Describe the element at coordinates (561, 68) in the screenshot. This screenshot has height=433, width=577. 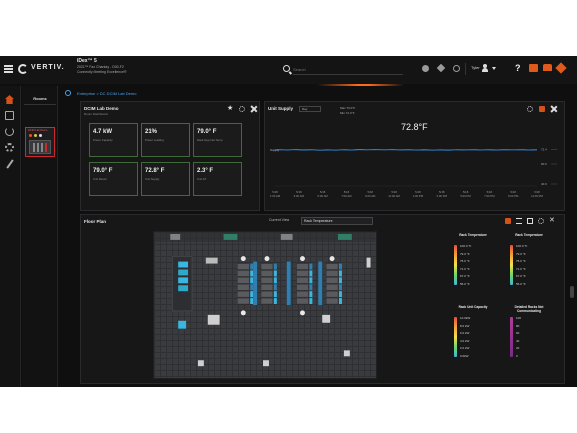
I see `shop-icon` at that location.